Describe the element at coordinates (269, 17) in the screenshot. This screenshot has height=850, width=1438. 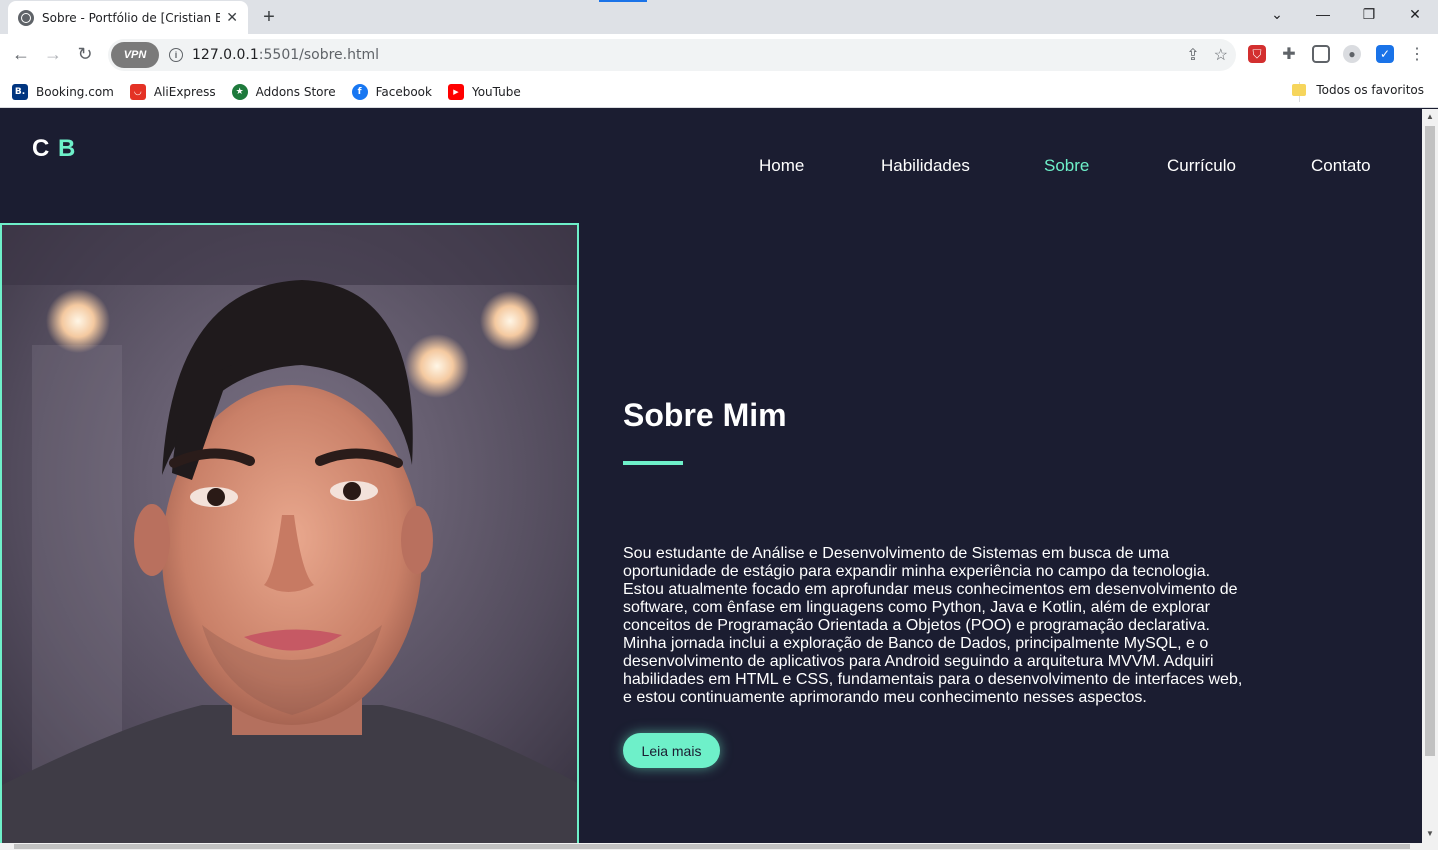
I see `new-tab-button: +` at that location.